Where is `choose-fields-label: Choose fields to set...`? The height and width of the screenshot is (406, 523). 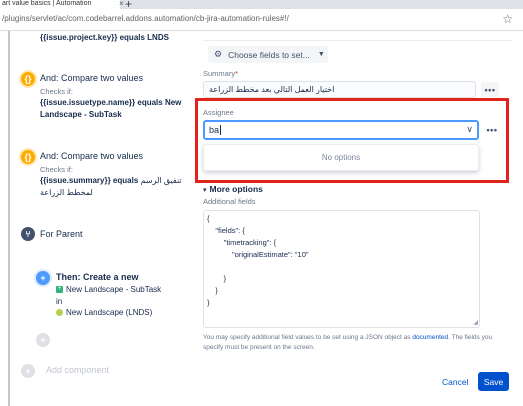
choose-fields-label: Choose fields to set... is located at coordinates (269, 54).